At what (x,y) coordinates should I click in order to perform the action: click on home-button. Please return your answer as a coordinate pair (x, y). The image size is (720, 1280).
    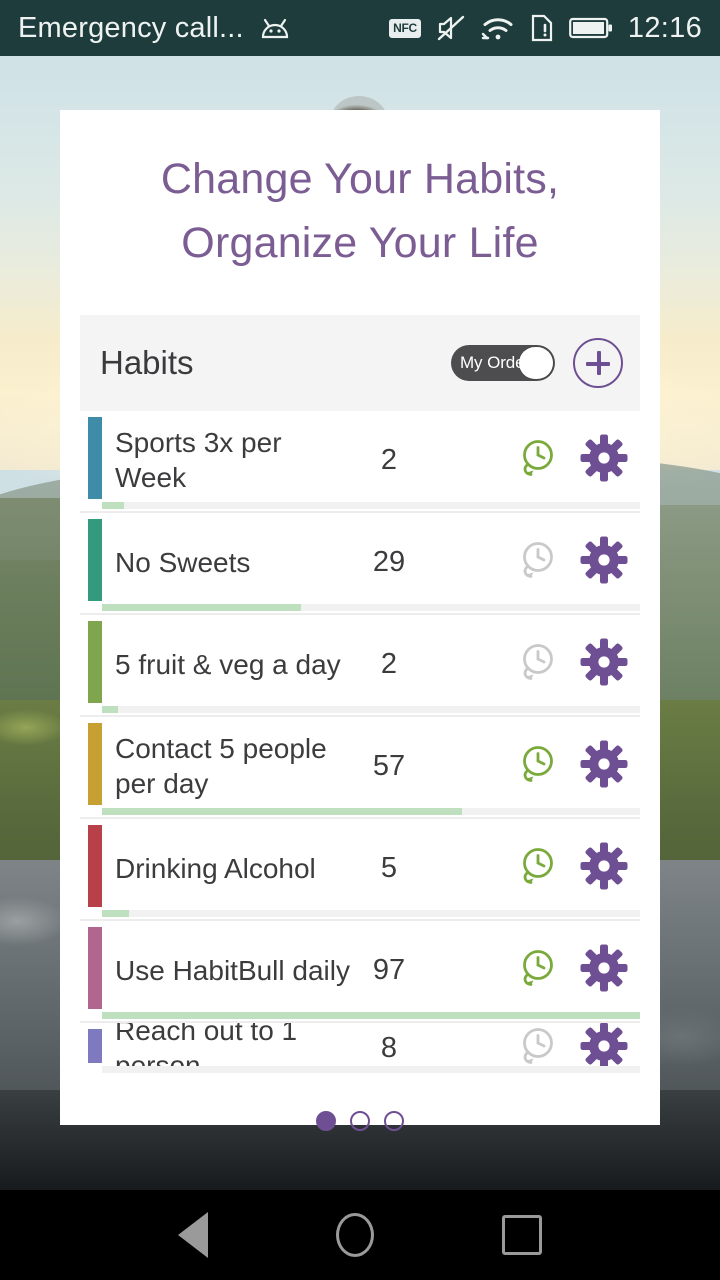
    Looking at the image, I should click on (355, 1235).